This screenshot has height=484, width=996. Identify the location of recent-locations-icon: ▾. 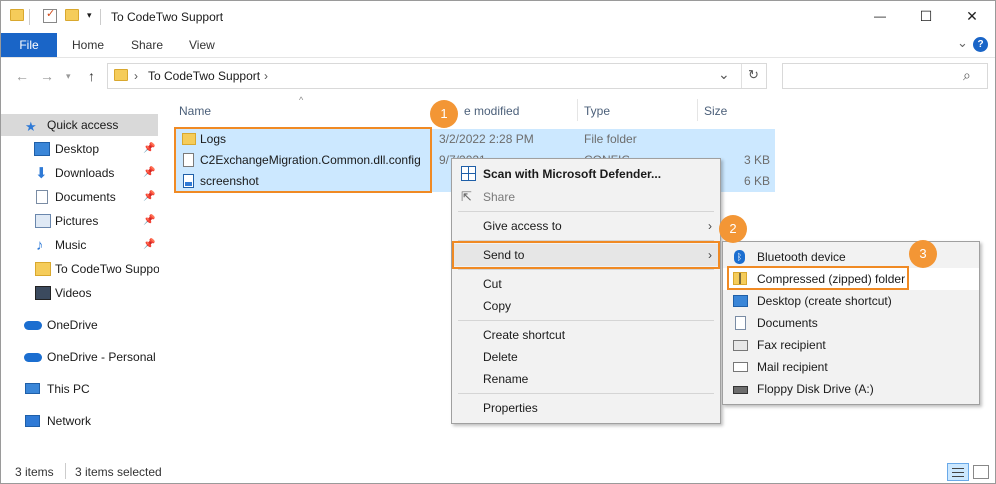
(68, 76).